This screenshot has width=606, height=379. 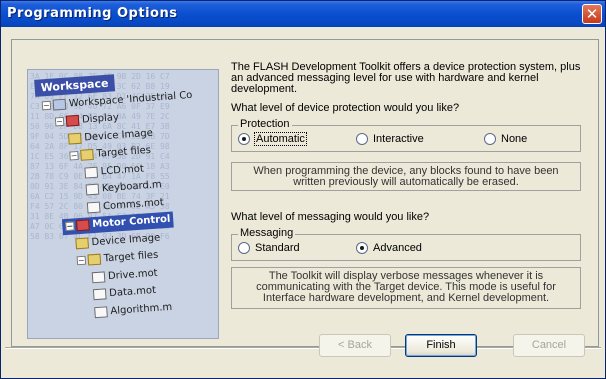 I want to click on protection-option-automatic: Automatic, so click(x=272, y=139).